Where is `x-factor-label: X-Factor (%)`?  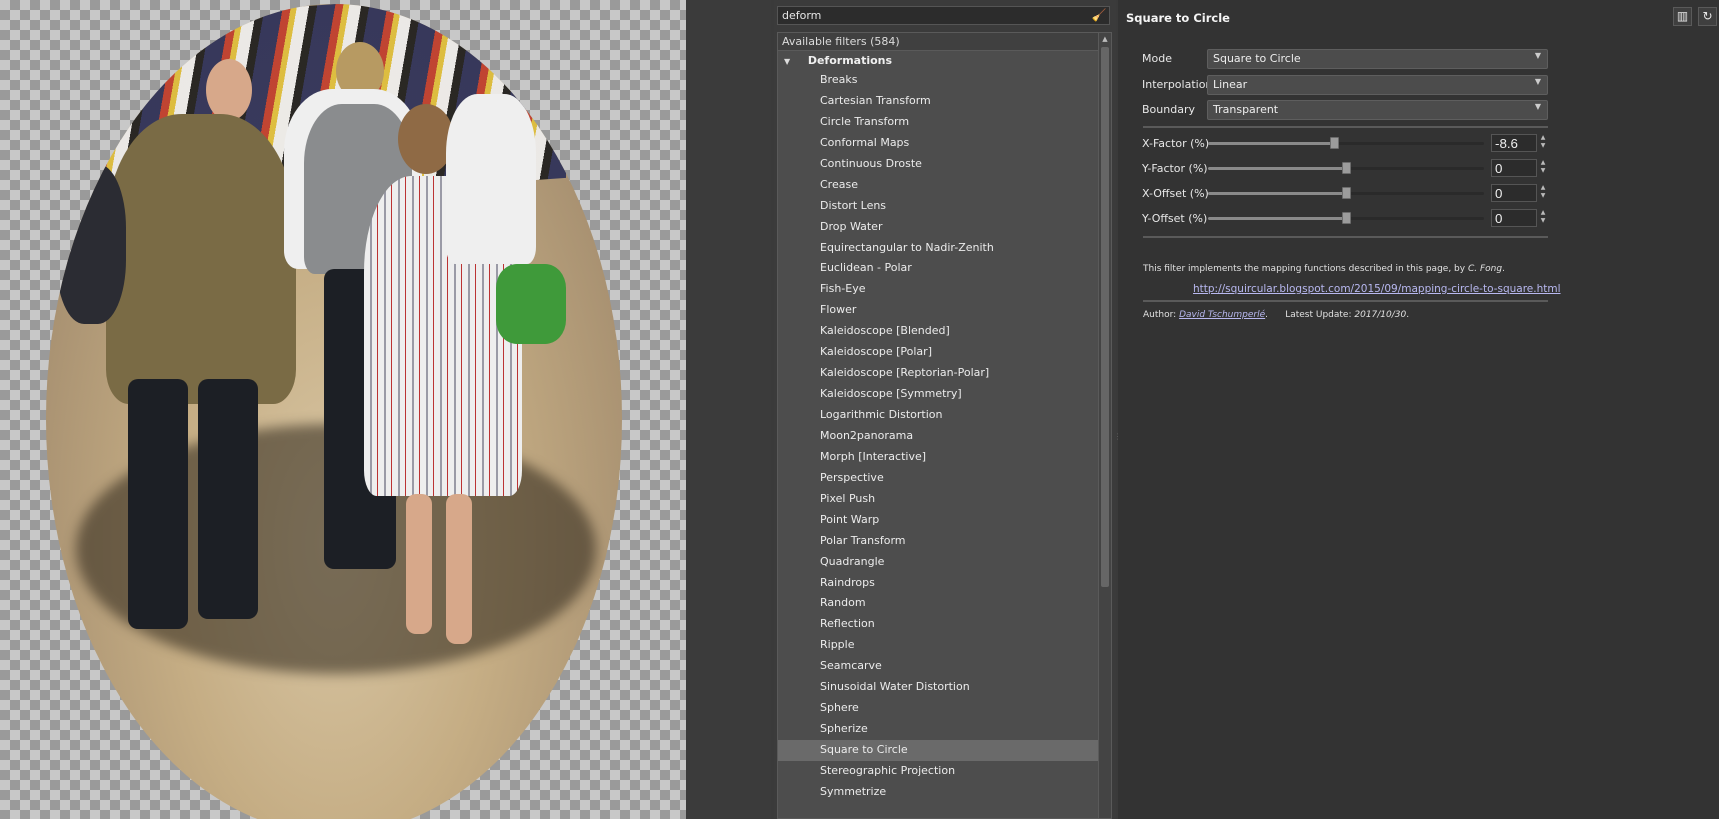 x-factor-label: X-Factor (%) is located at coordinates (1176, 143).